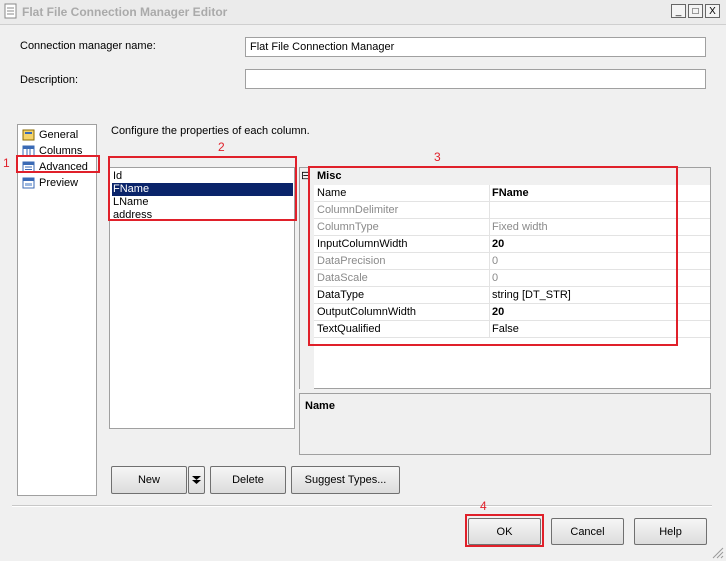  Describe the element at coordinates (57, 310) in the screenshot. I see `page-nav-list: General Columns Advanced Preview` at that location.